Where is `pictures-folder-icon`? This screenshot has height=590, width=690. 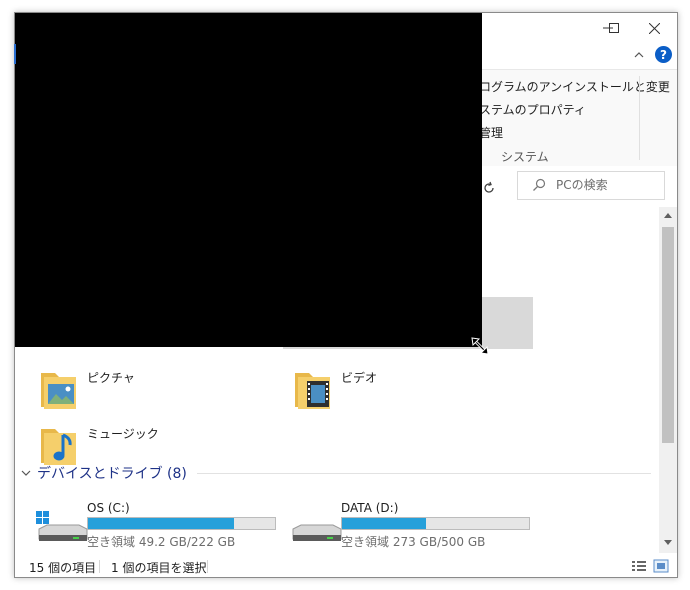 pictures-folder-icon is located at coordinates (58, 391).